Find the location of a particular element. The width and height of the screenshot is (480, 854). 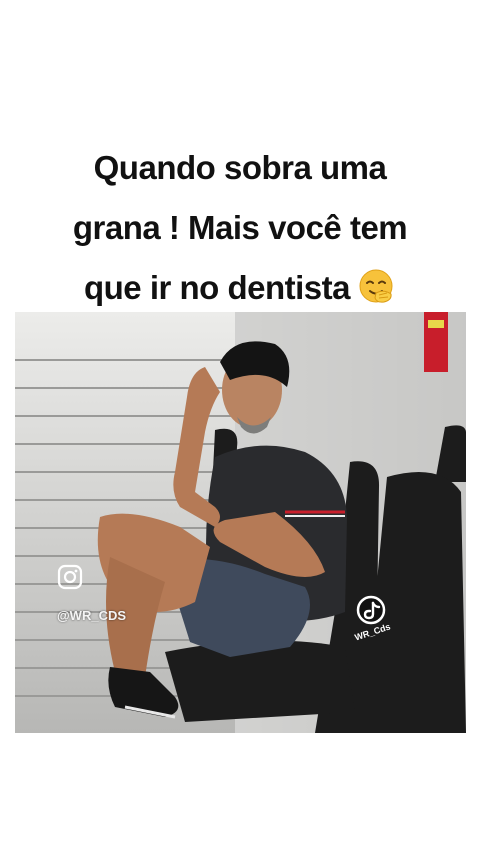

caption-line-2: grana ! Mais você tem is located at coordinates (240, 227).